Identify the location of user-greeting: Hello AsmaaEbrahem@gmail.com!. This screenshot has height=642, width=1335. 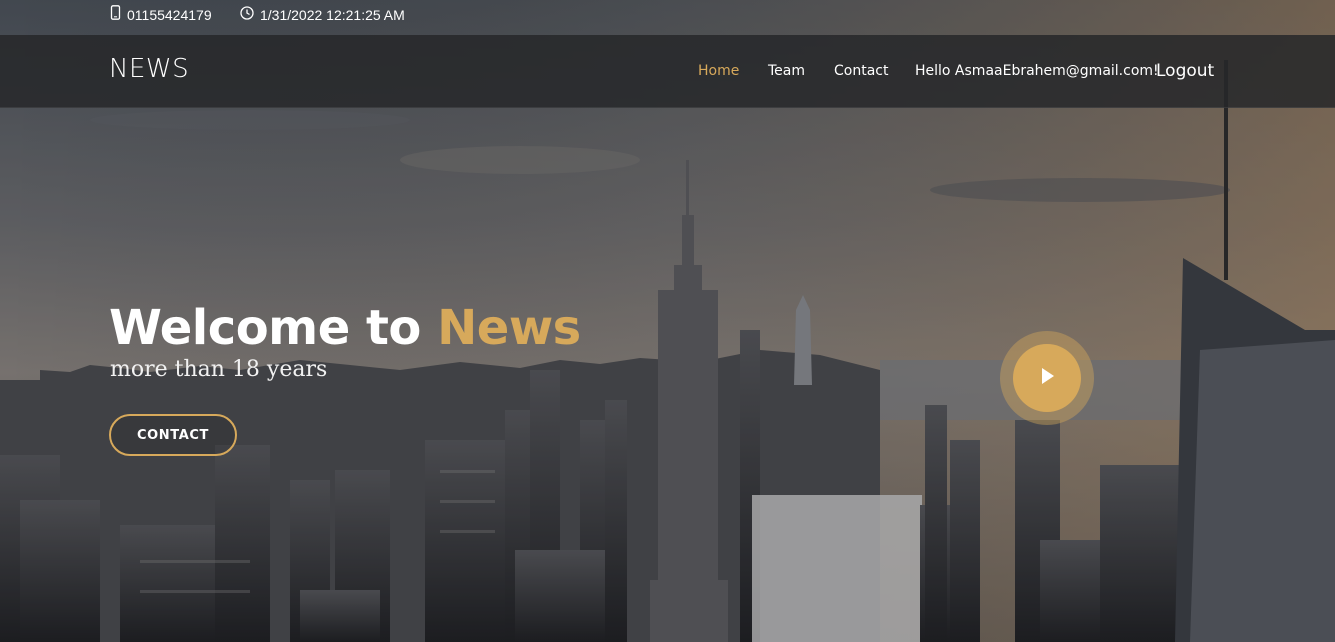
(1037, 71).